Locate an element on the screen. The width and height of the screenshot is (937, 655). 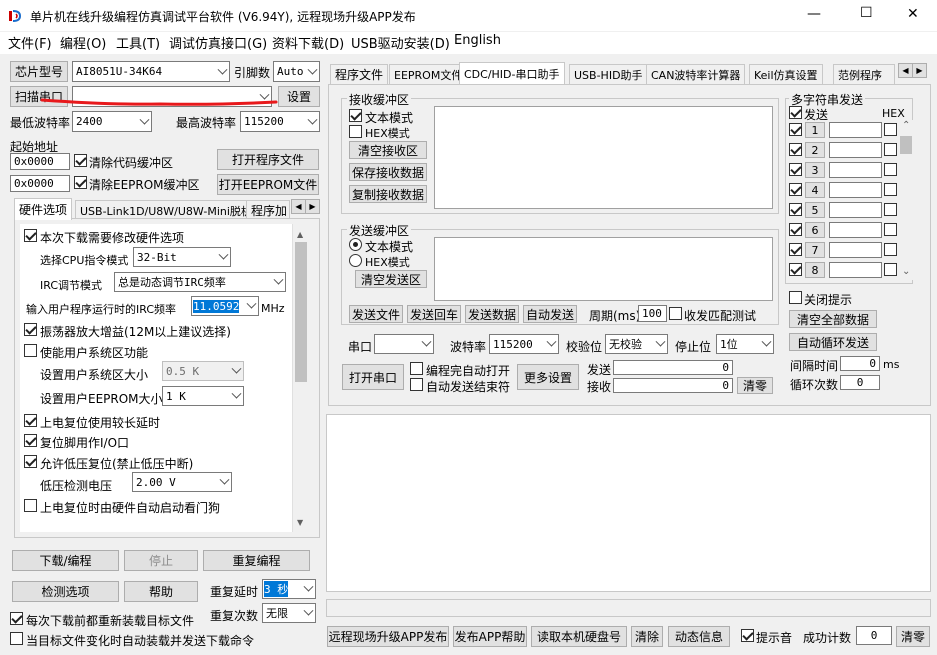
code-address-input: 0x0000 is located at coordinates (40, 161).